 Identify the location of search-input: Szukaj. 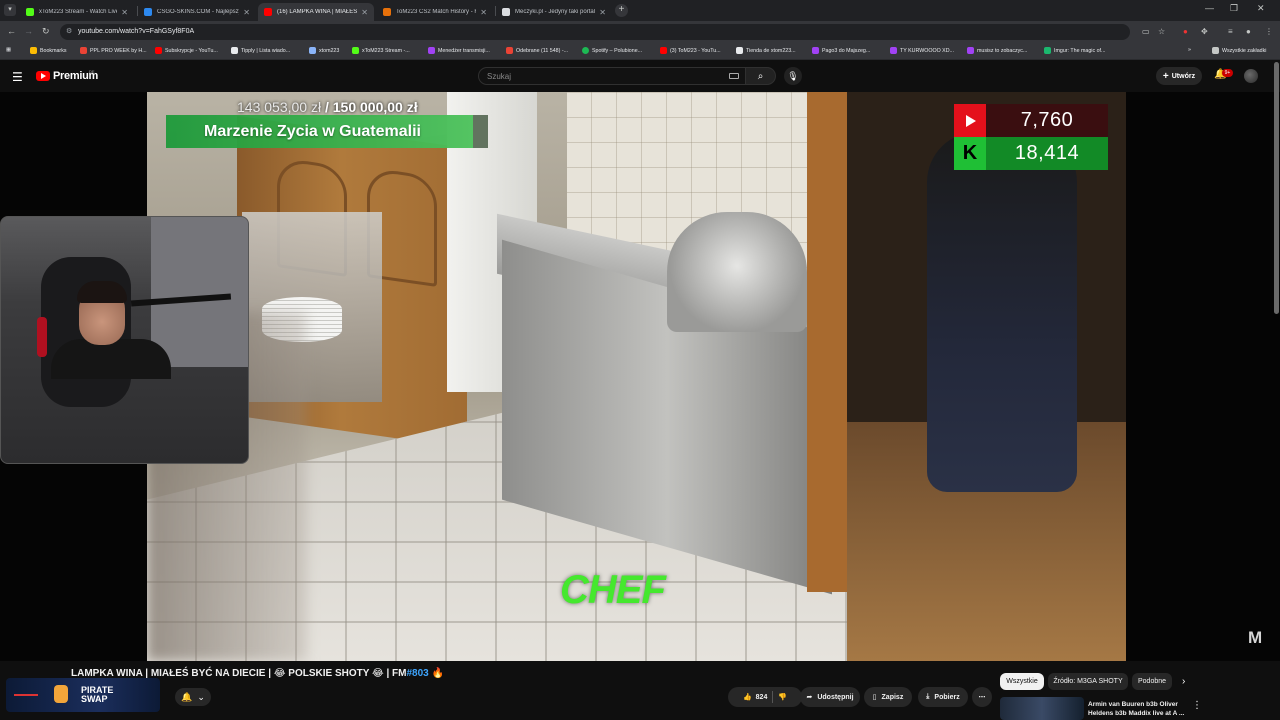
(612, 76).